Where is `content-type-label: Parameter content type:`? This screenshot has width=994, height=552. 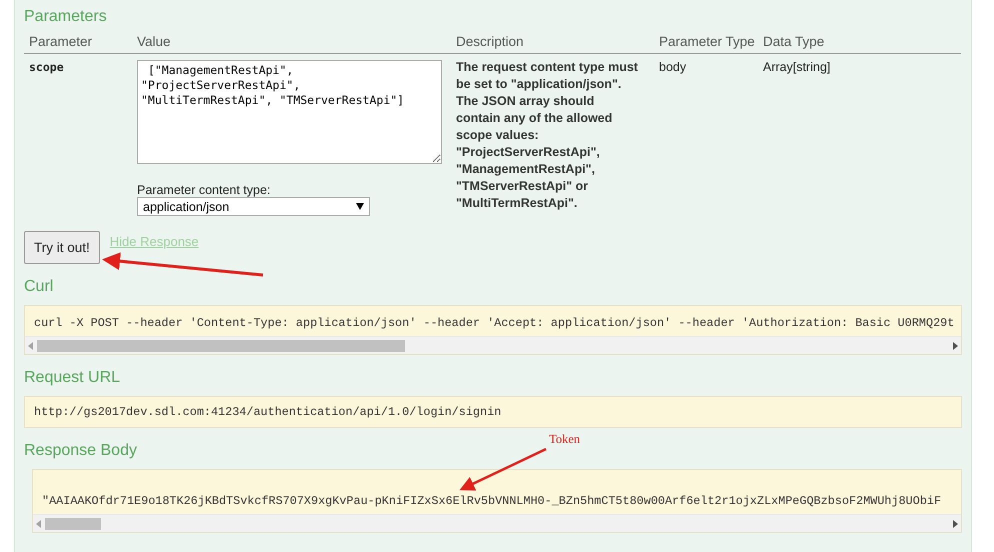
content-type-label: Parameter content type: is located at coordinates (203, 190).